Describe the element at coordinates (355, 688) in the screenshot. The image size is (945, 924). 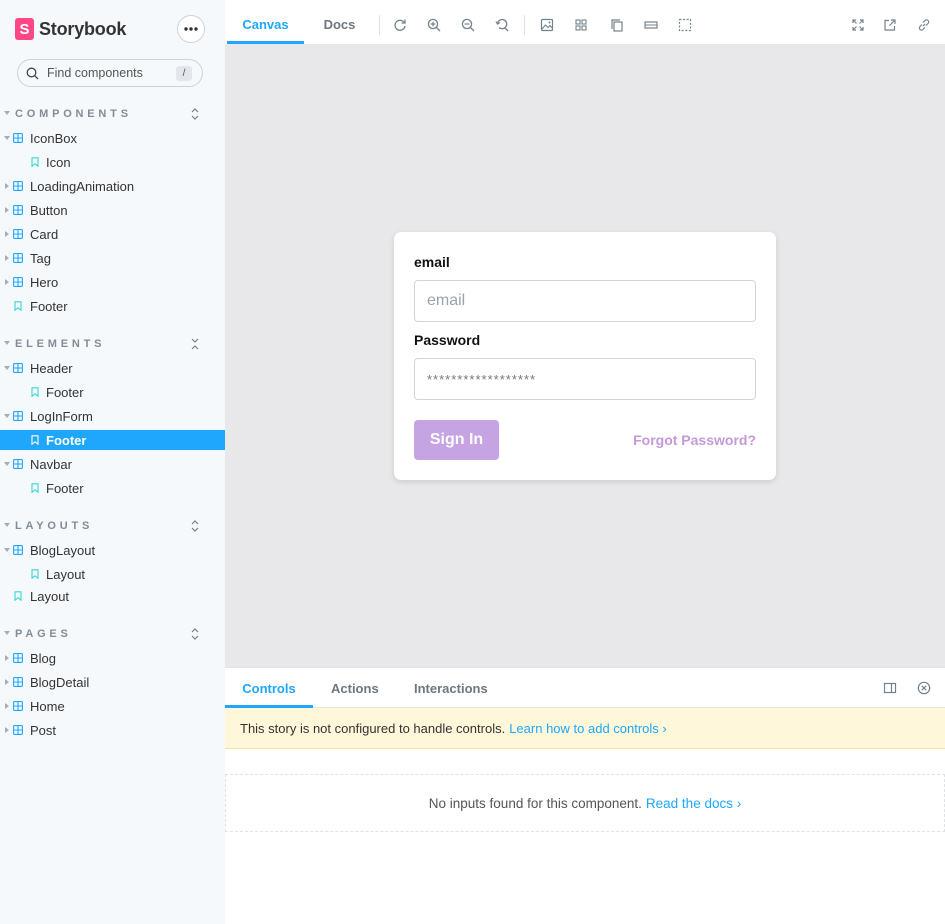
I see `tab-actions: Actions` at that location.